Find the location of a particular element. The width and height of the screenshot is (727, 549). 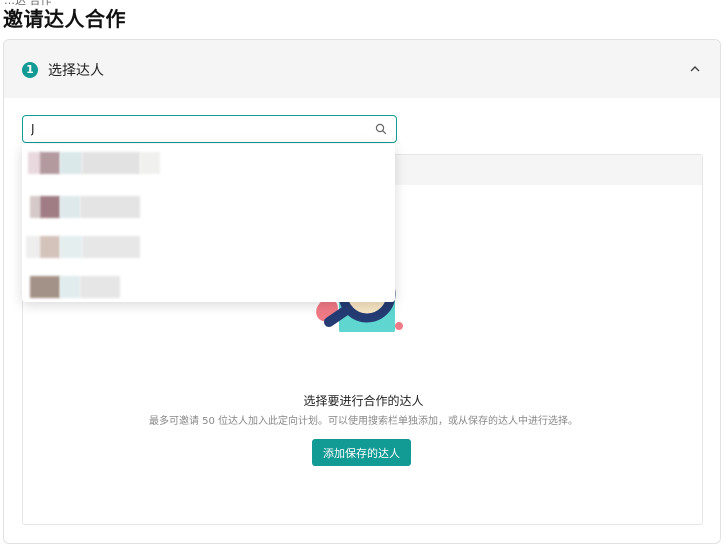

step-header: 1 选择达人 is located at coordinates (362, 69).